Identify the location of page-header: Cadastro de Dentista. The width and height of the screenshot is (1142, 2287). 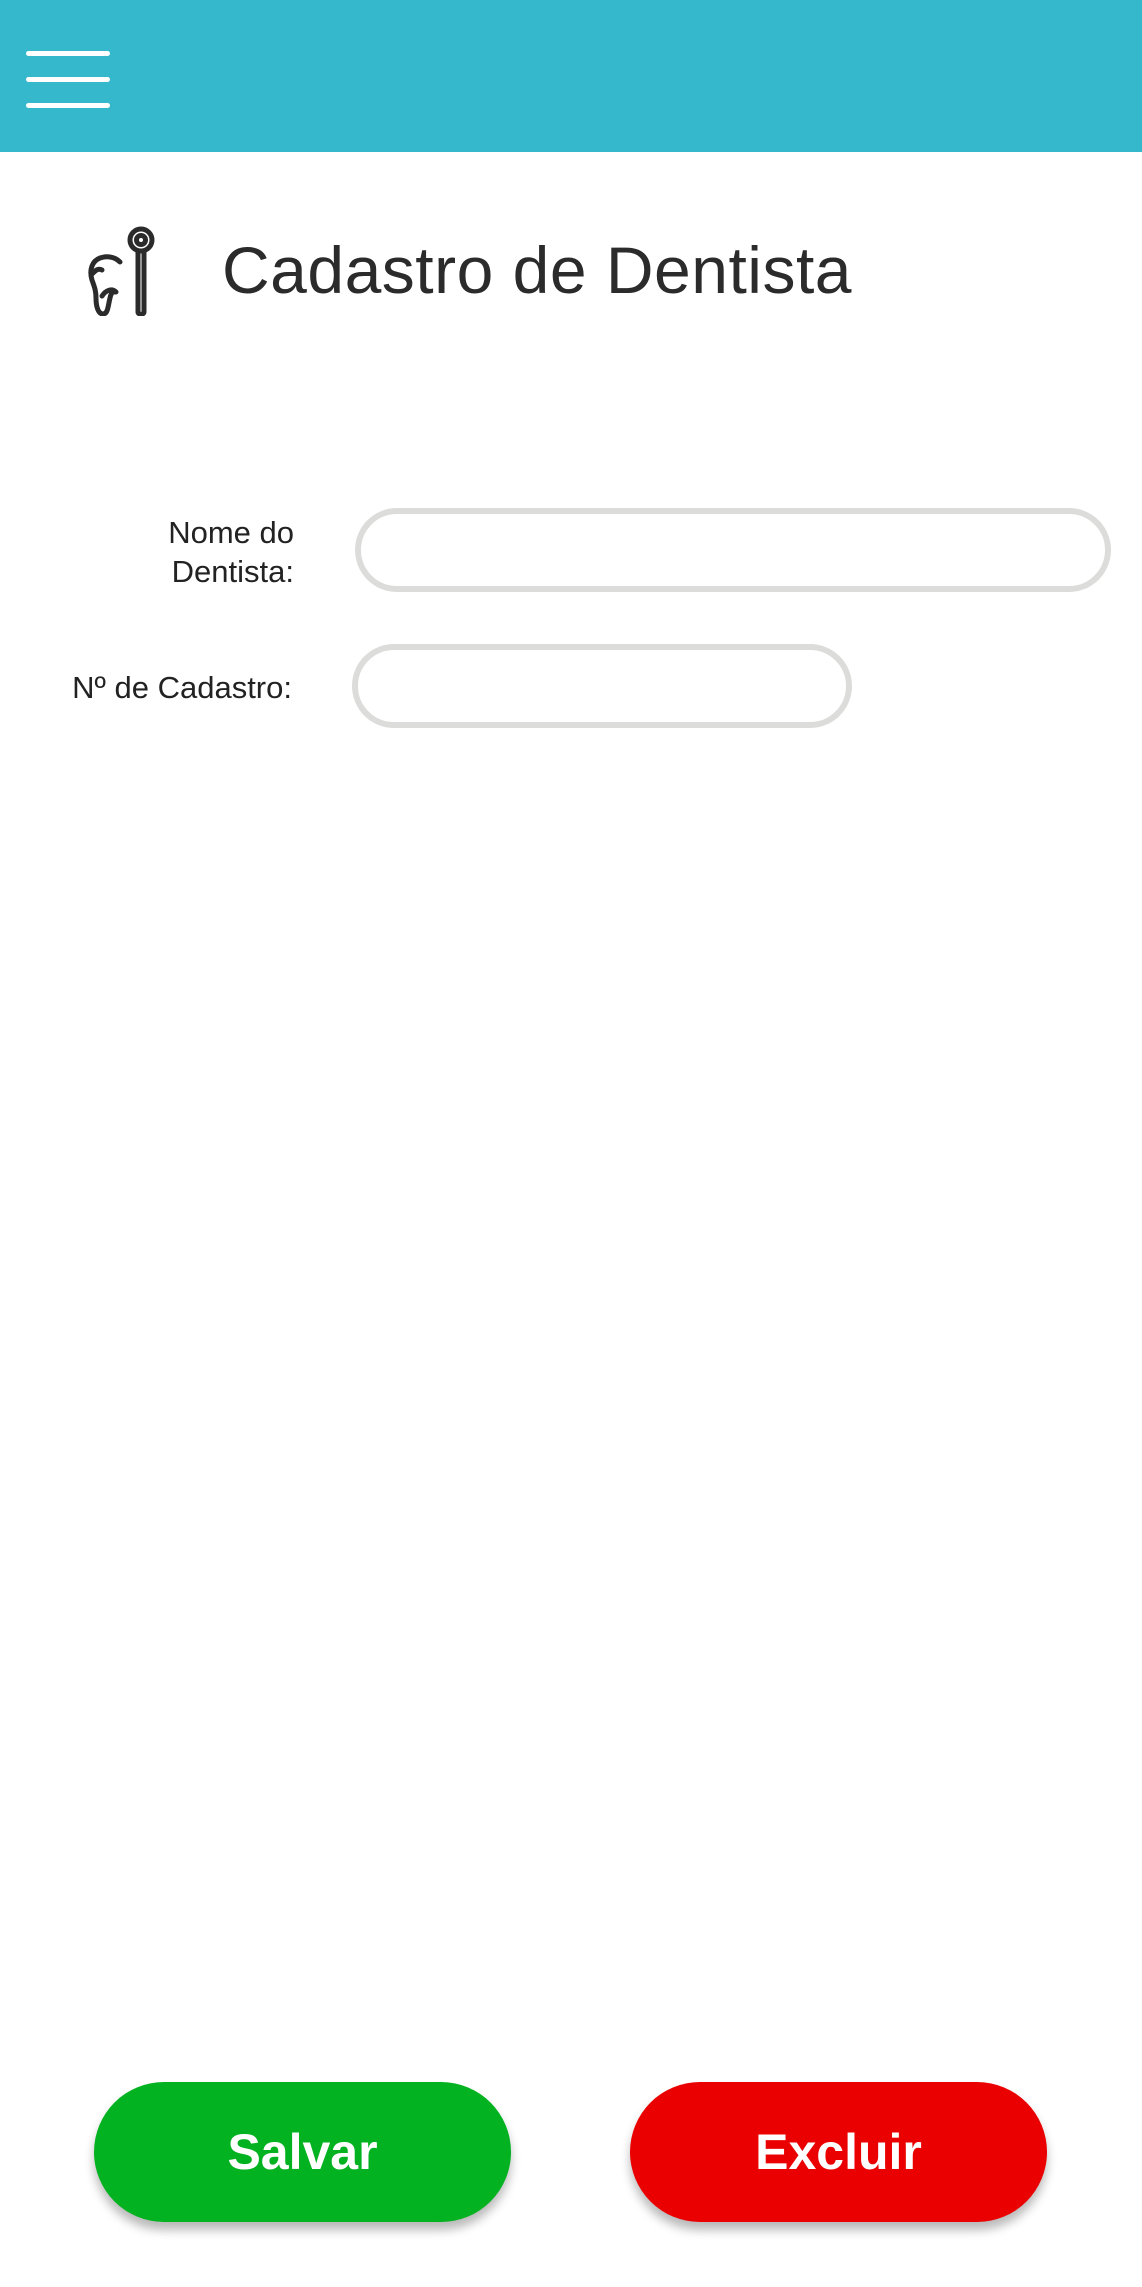
(571, 271).